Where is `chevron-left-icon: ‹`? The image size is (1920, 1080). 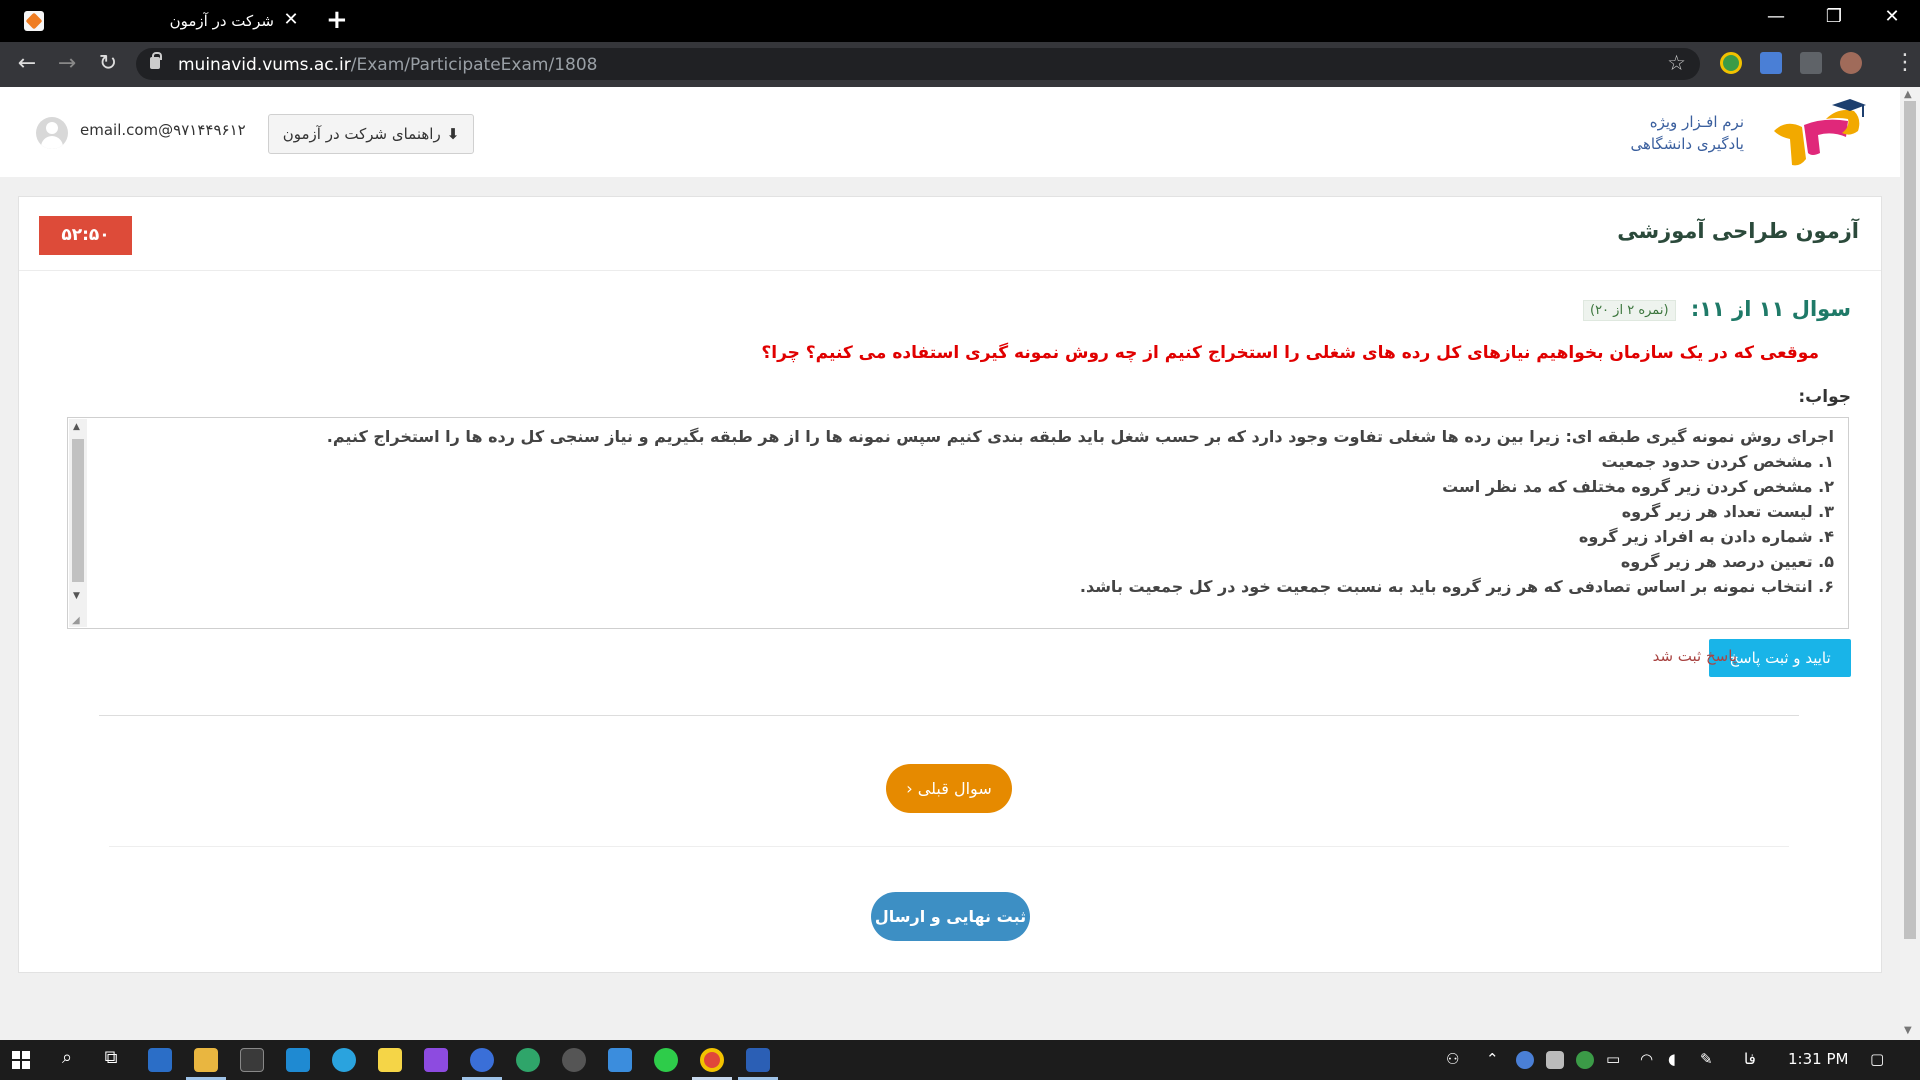 chevron-left-icon: ‹ is located at coordinates (909, 788).